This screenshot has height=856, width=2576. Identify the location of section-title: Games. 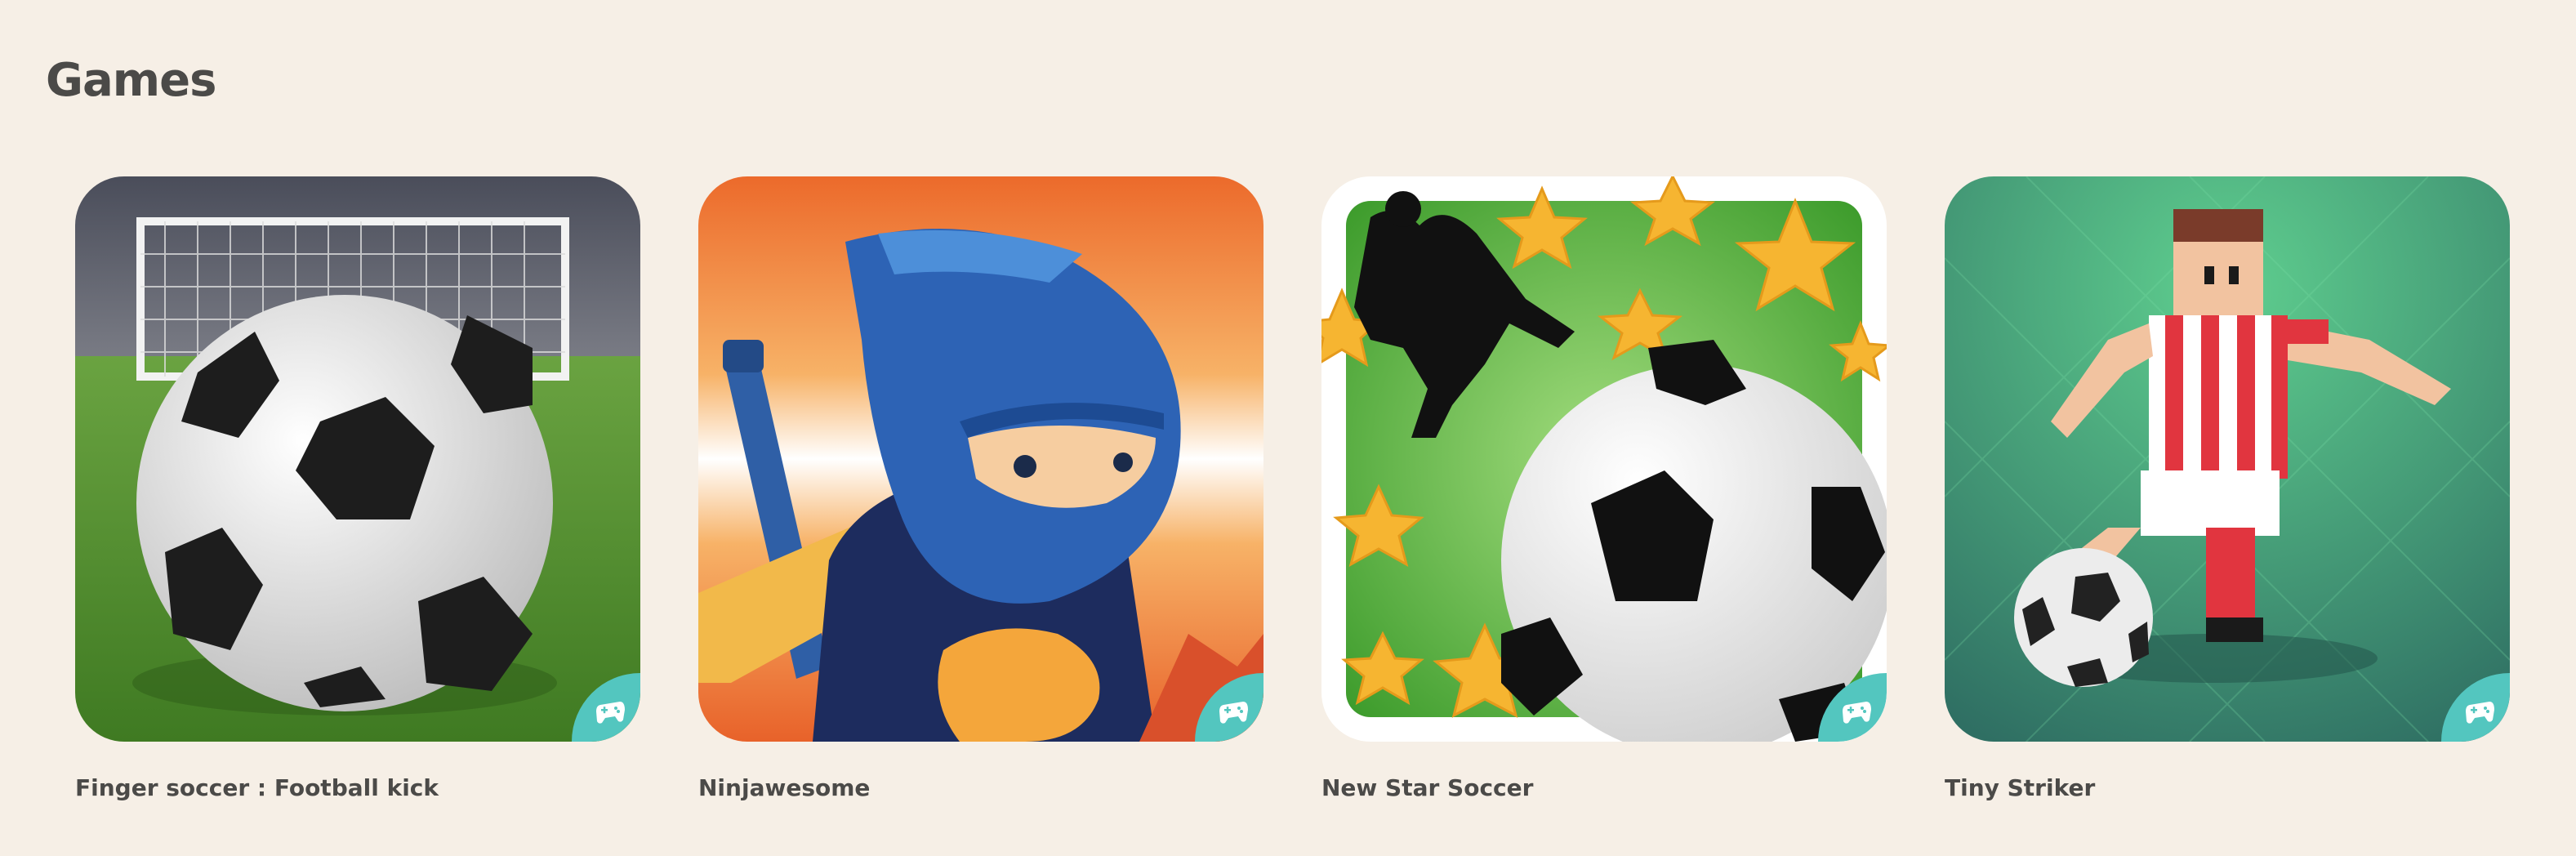
(131, 80).